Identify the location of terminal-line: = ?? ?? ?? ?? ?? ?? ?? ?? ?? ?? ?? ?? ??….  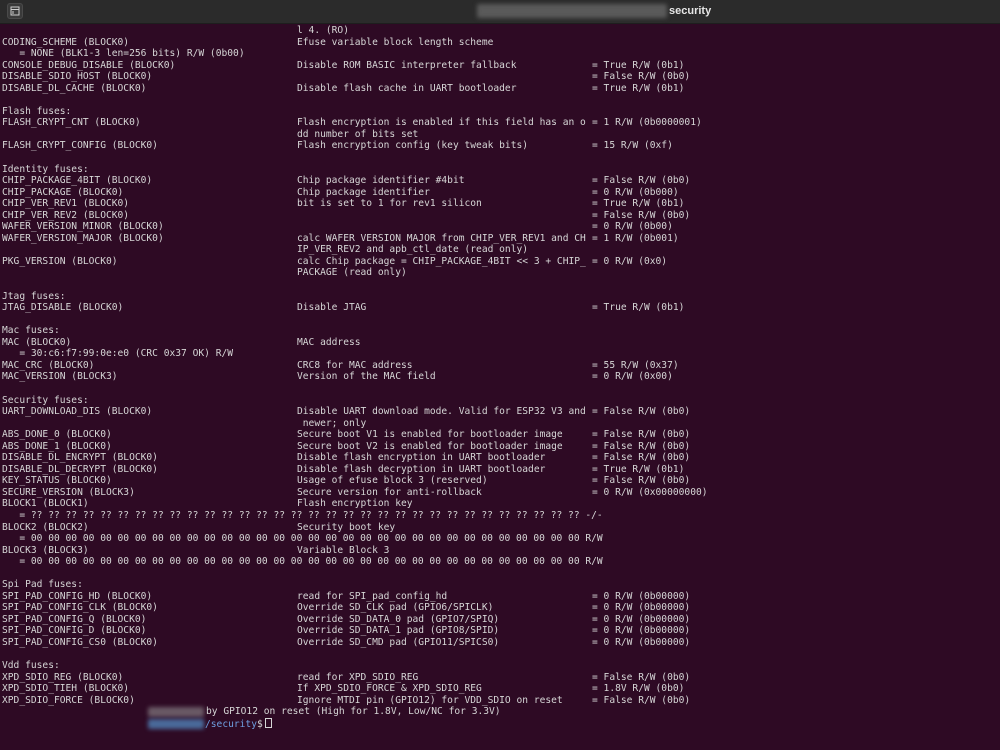
(500, 516).